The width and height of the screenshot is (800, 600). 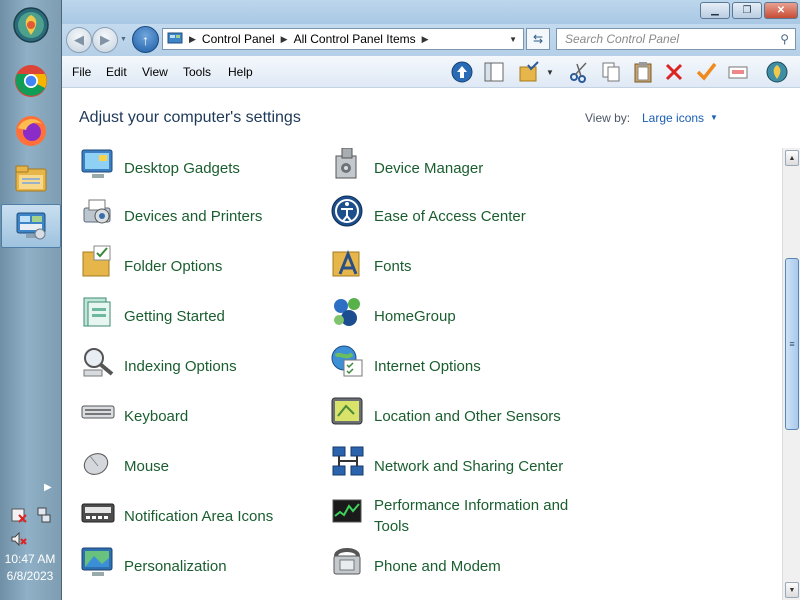 What do you see at coordinates (200, 169) in the screenshot?
I see `cp-item-desktop-gadgets: Desktop Gadgets` at bounding box center [200, 169].